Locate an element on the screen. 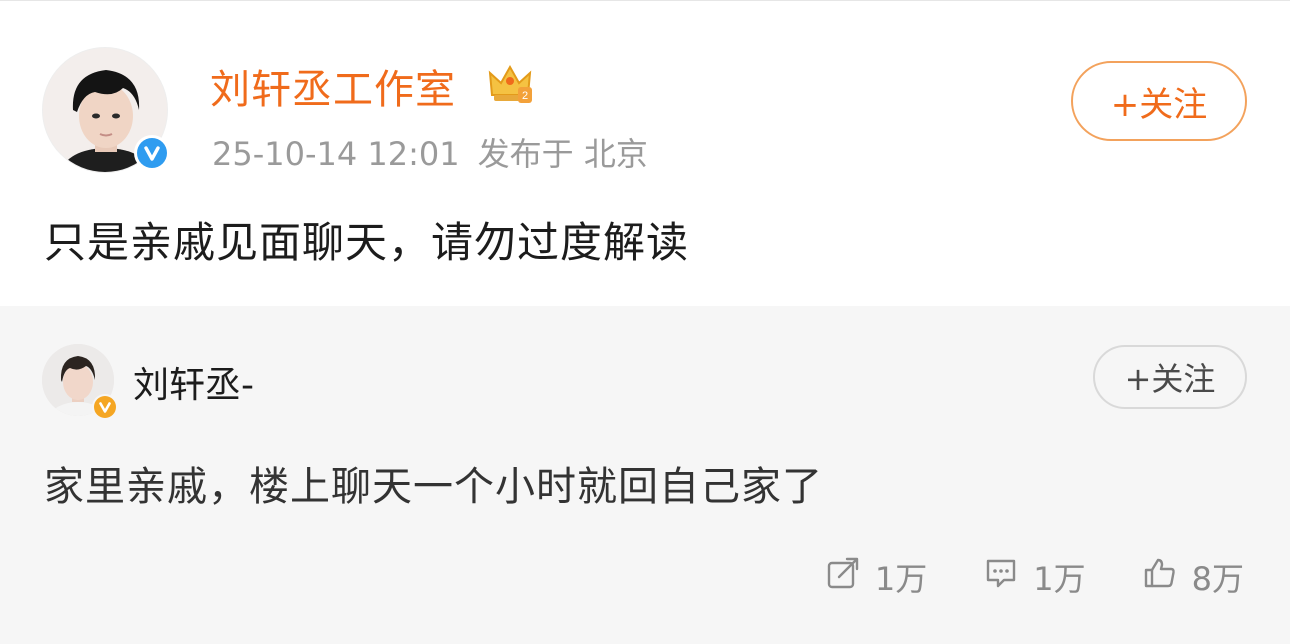  repost-button: 1万 is located at coordinates (876, 577).